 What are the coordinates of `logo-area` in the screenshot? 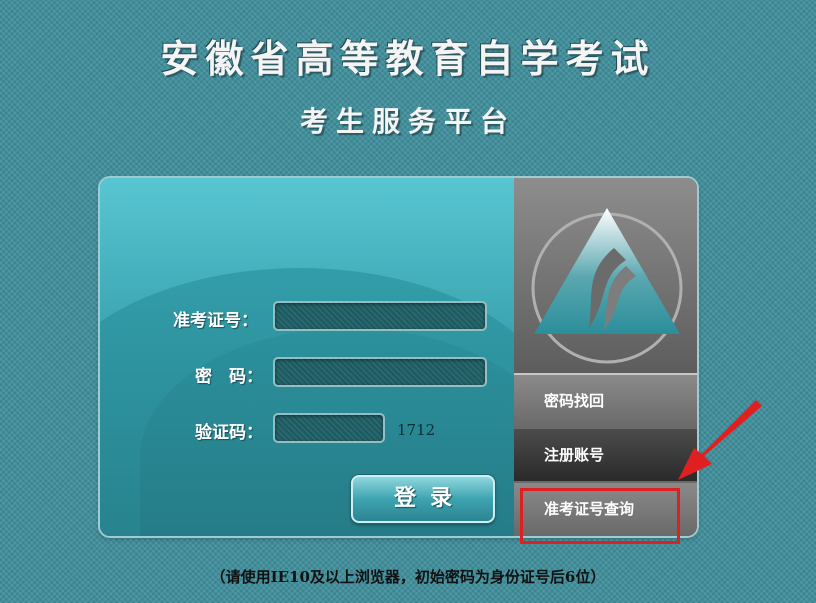 It's located at (605, 276).